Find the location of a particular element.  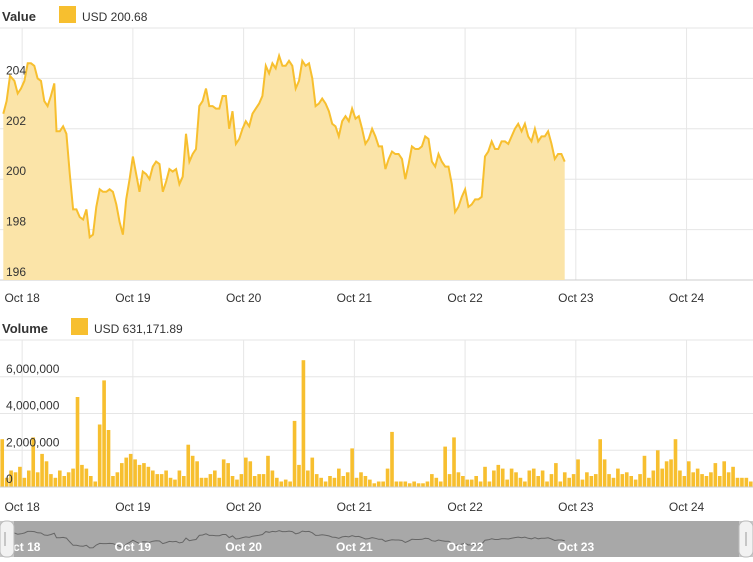

value-legend-label: USD 200.68 is located at coordinates (115, 17).